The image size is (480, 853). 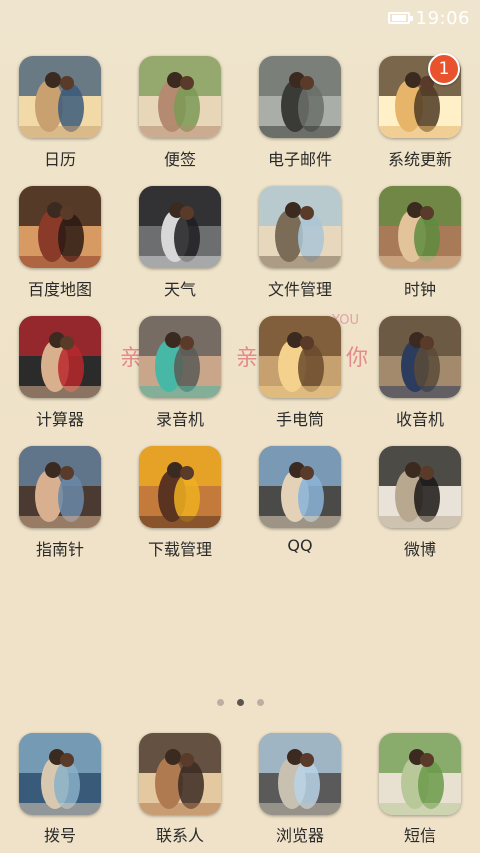 I want to click on dock: 拨号 联系人 浏览器 短信, so click(x=240, y=789).